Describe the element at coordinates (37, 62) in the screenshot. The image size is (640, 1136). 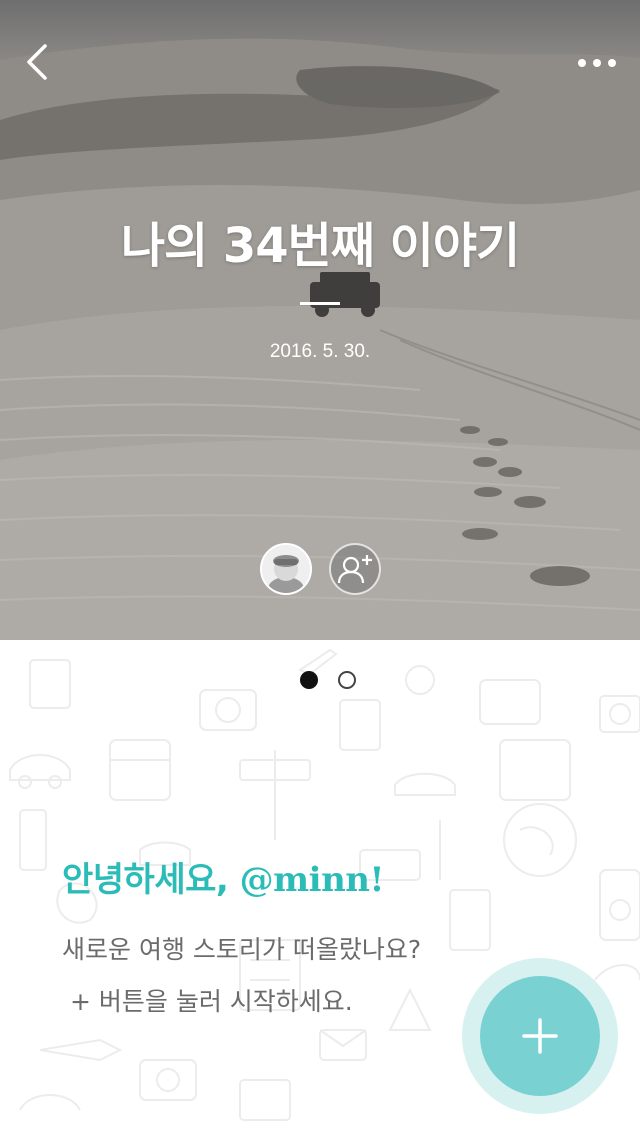
I see `chevron-left-icon` at that location.